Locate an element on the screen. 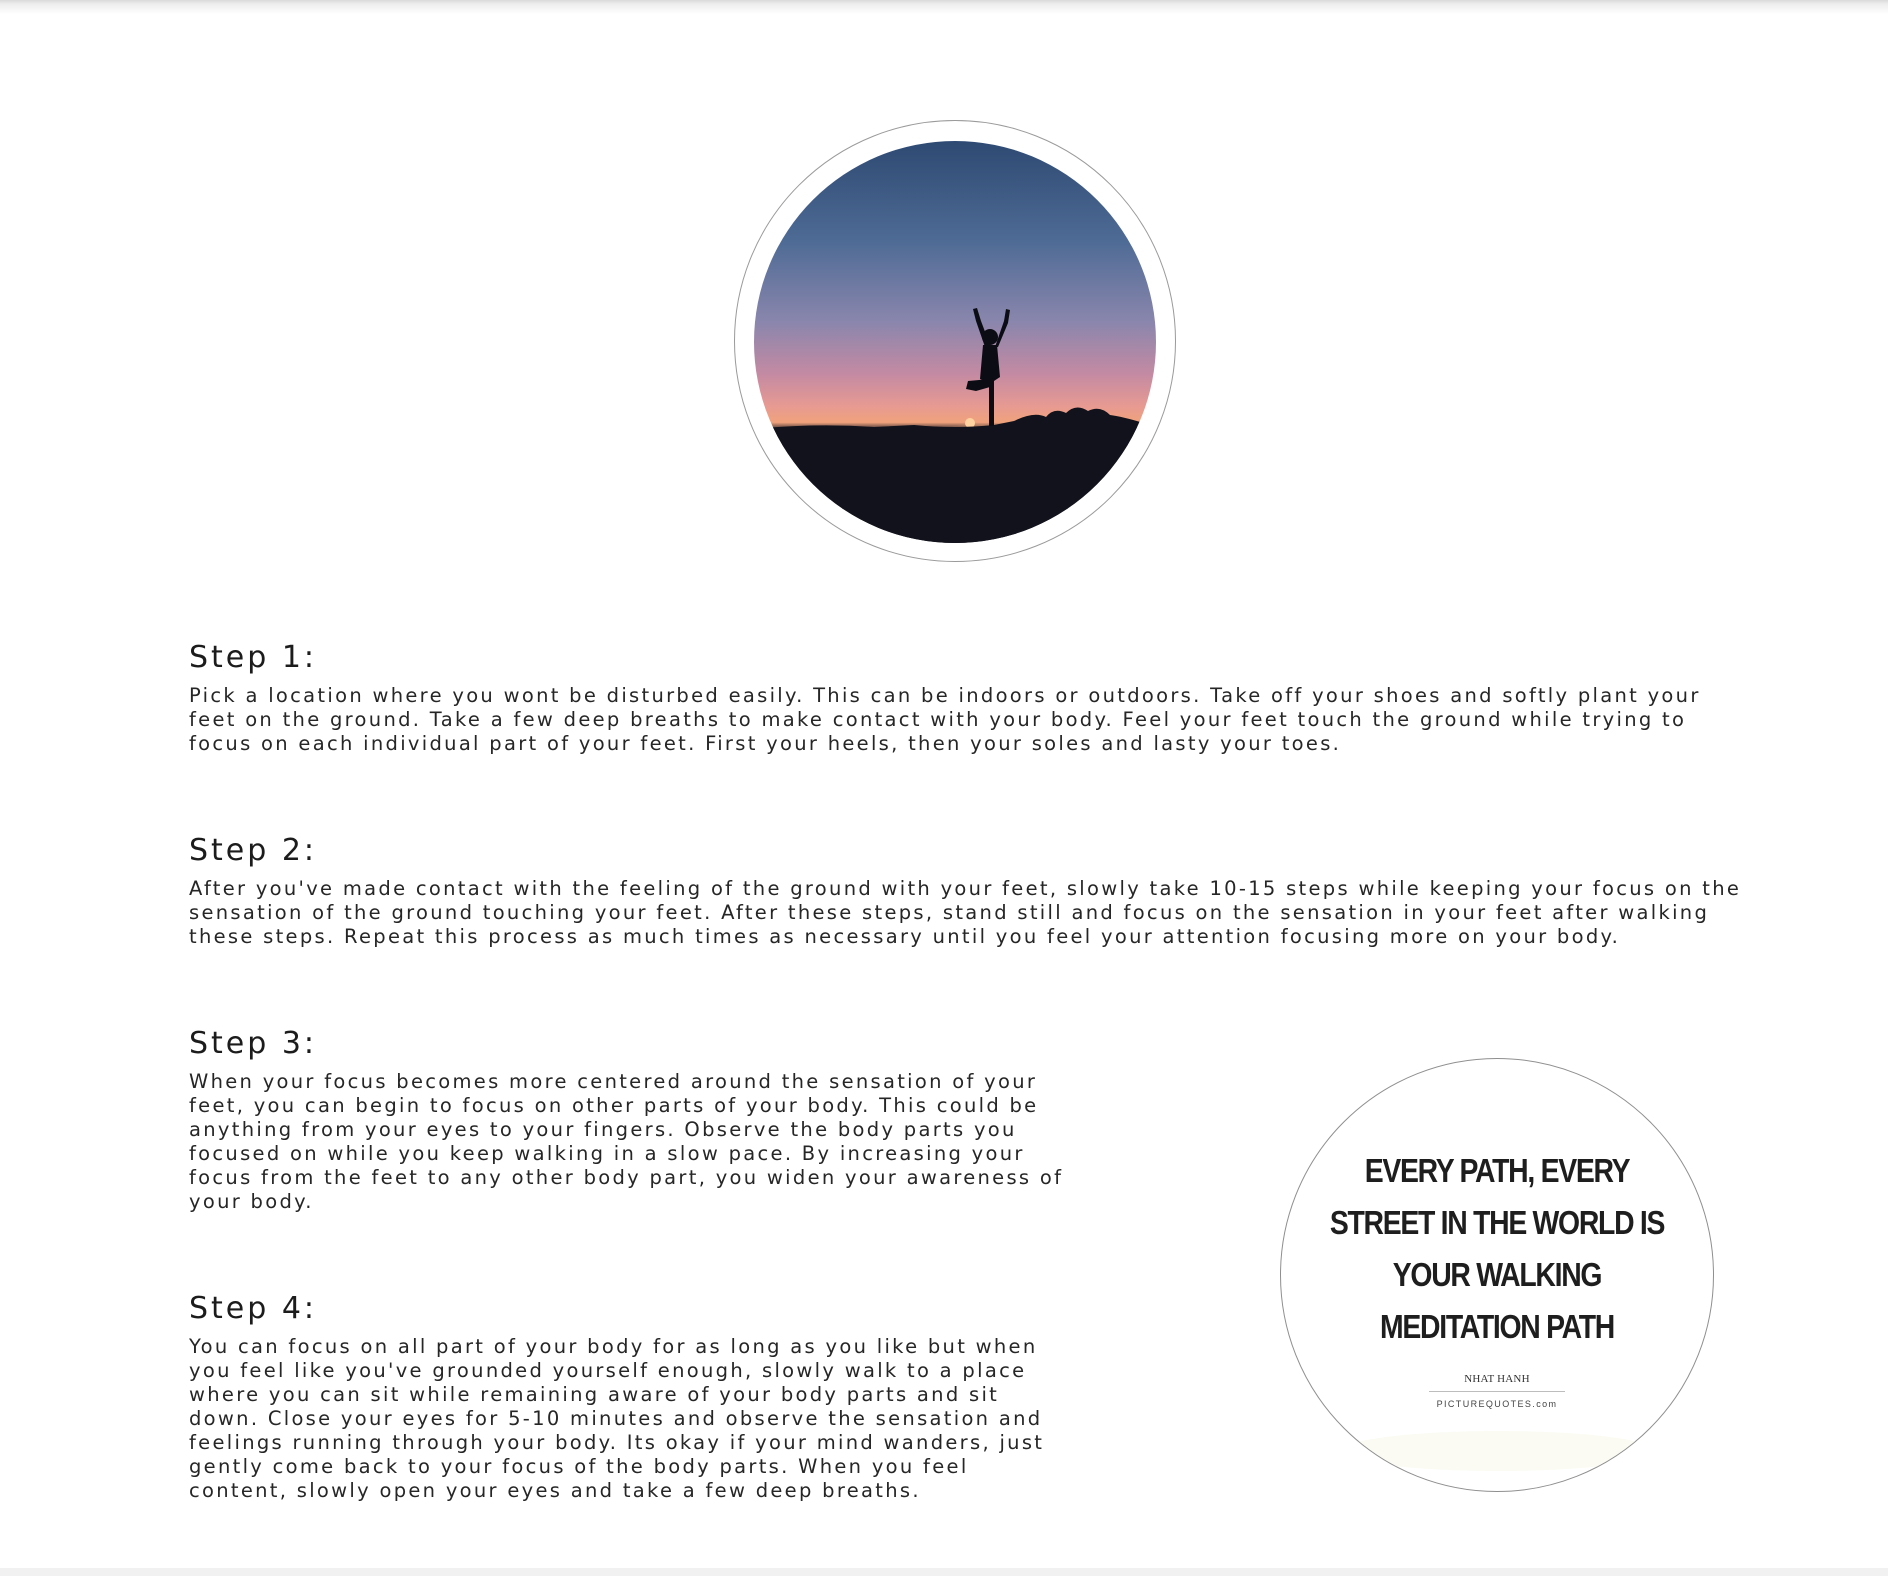 The image size is (1888, 1576). bottom-edge is located at coordinates (944, 1572).